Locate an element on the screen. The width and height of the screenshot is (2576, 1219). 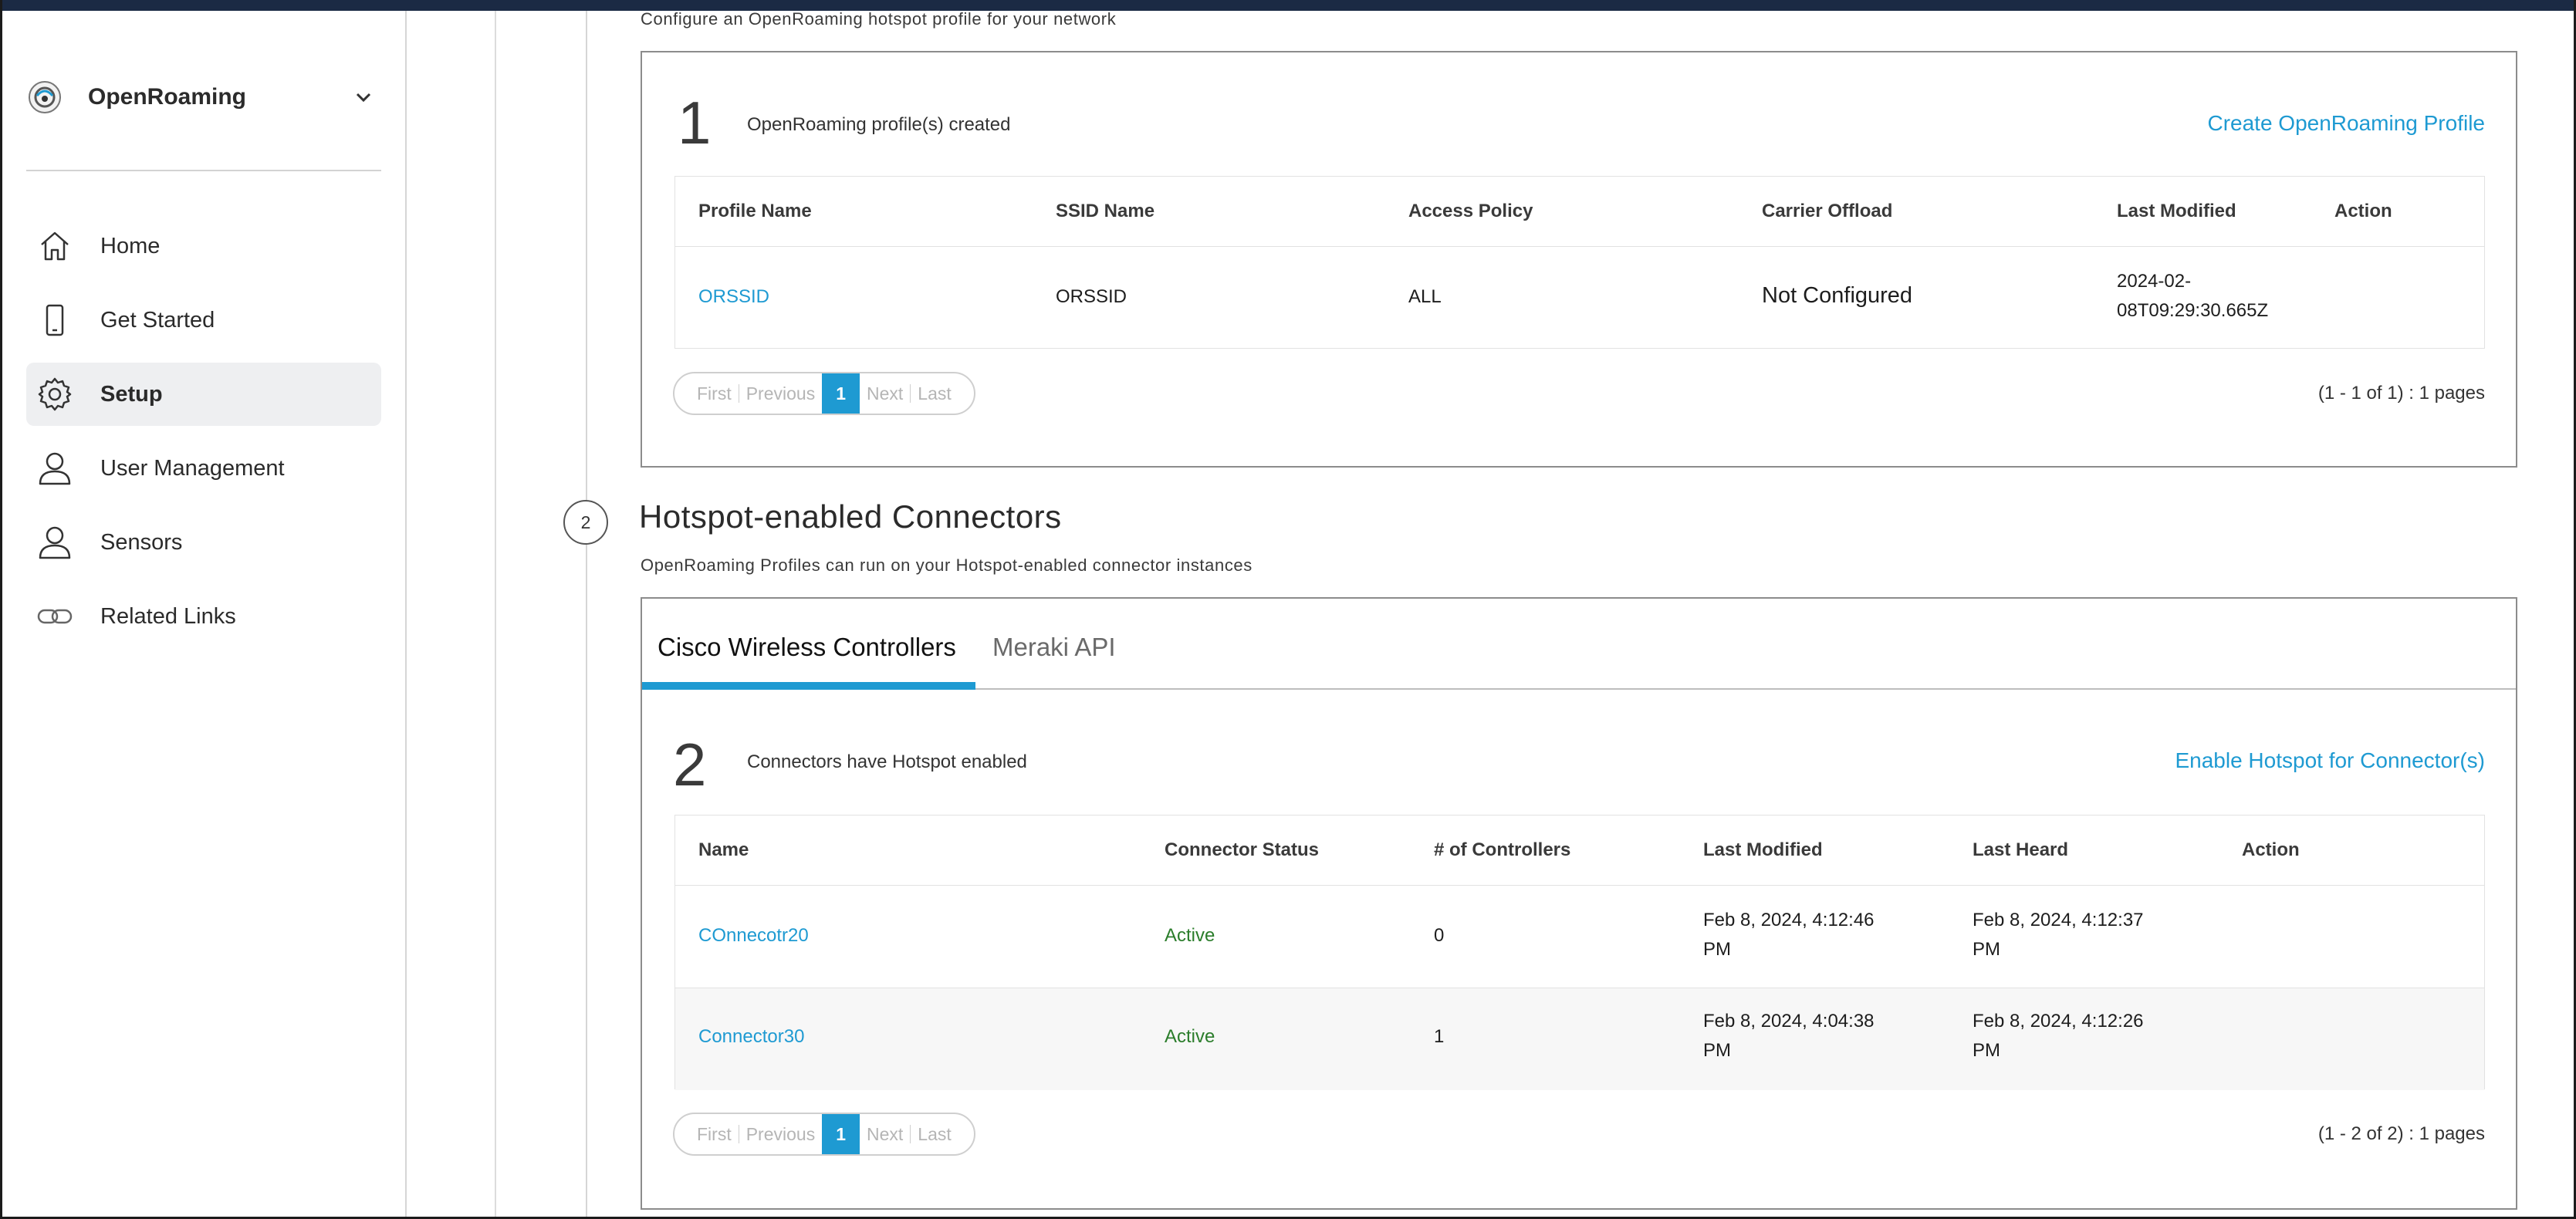
sidebar-item-get-started: Get Started is located at coordinates (203, 320).